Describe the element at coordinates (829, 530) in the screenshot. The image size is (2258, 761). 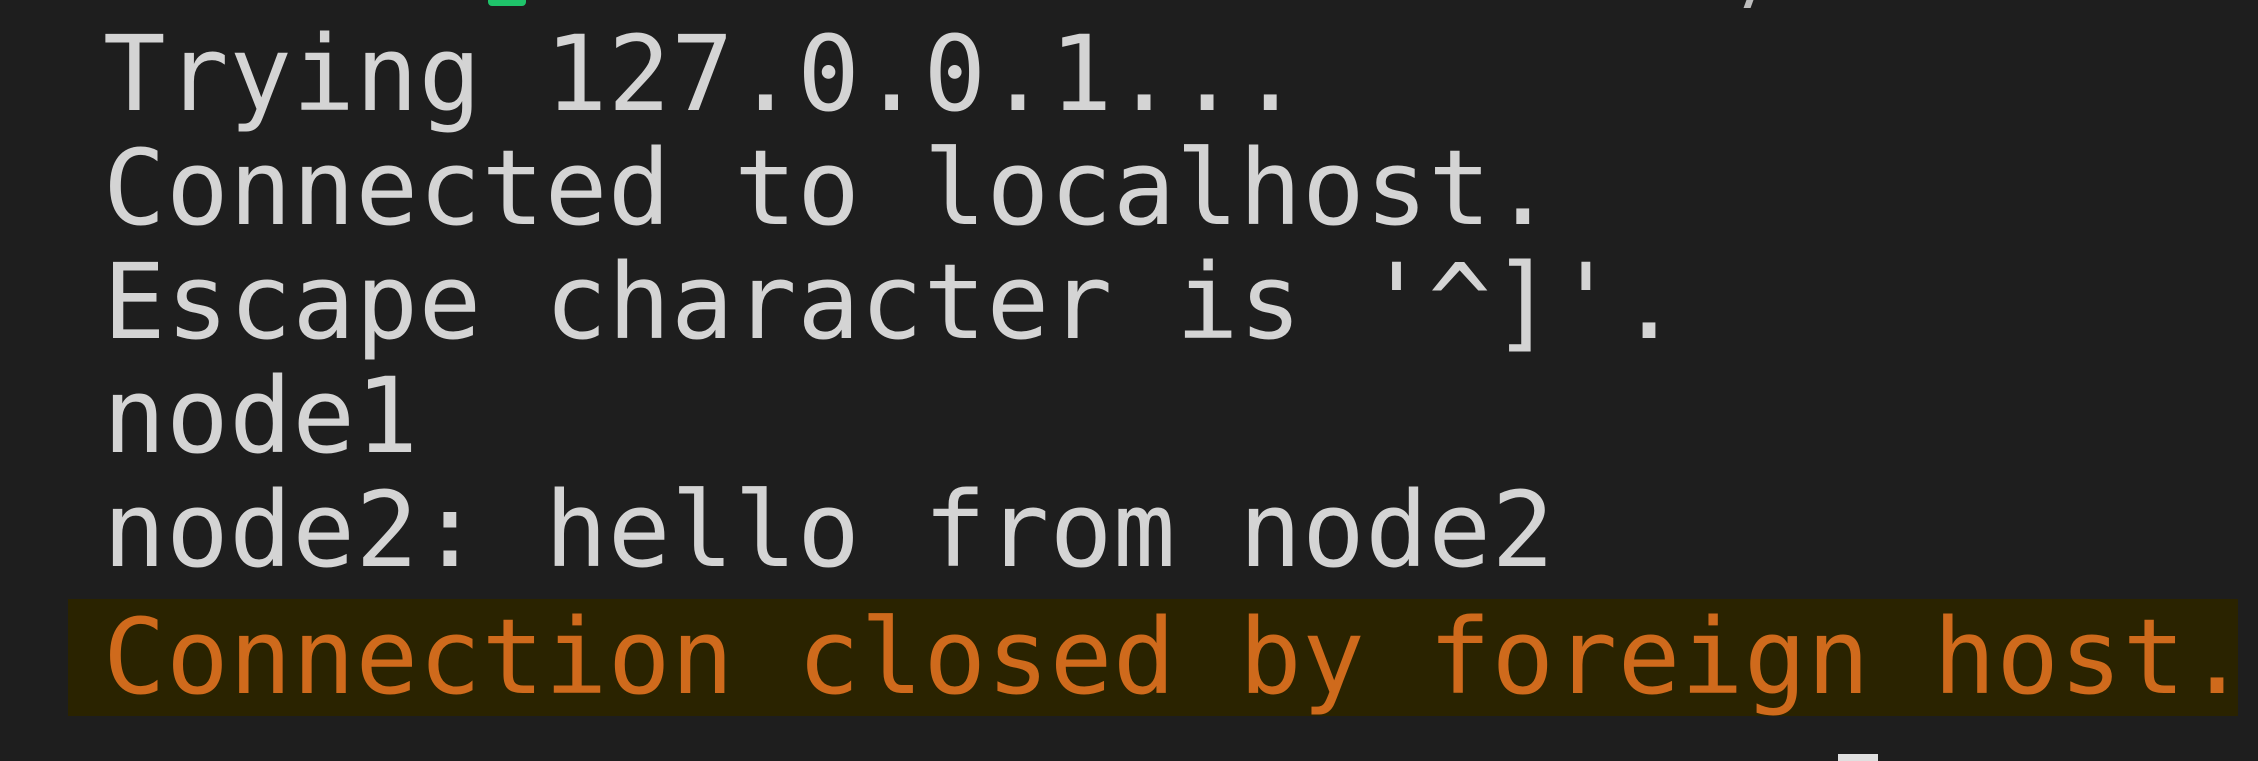
I see `terminal-line-node2-message: node2: hello from node2` at that location.